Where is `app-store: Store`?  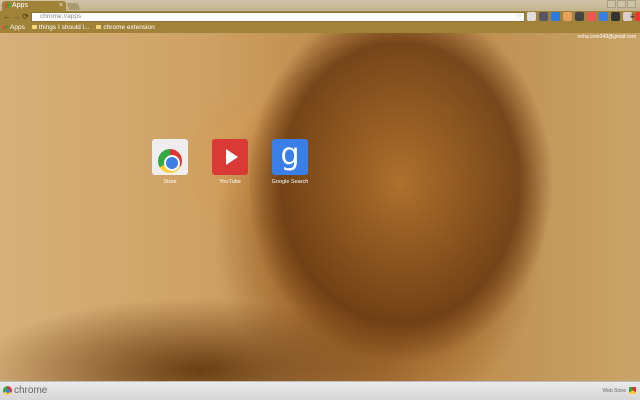 app-store: Store is located at coordinates (170, 162).